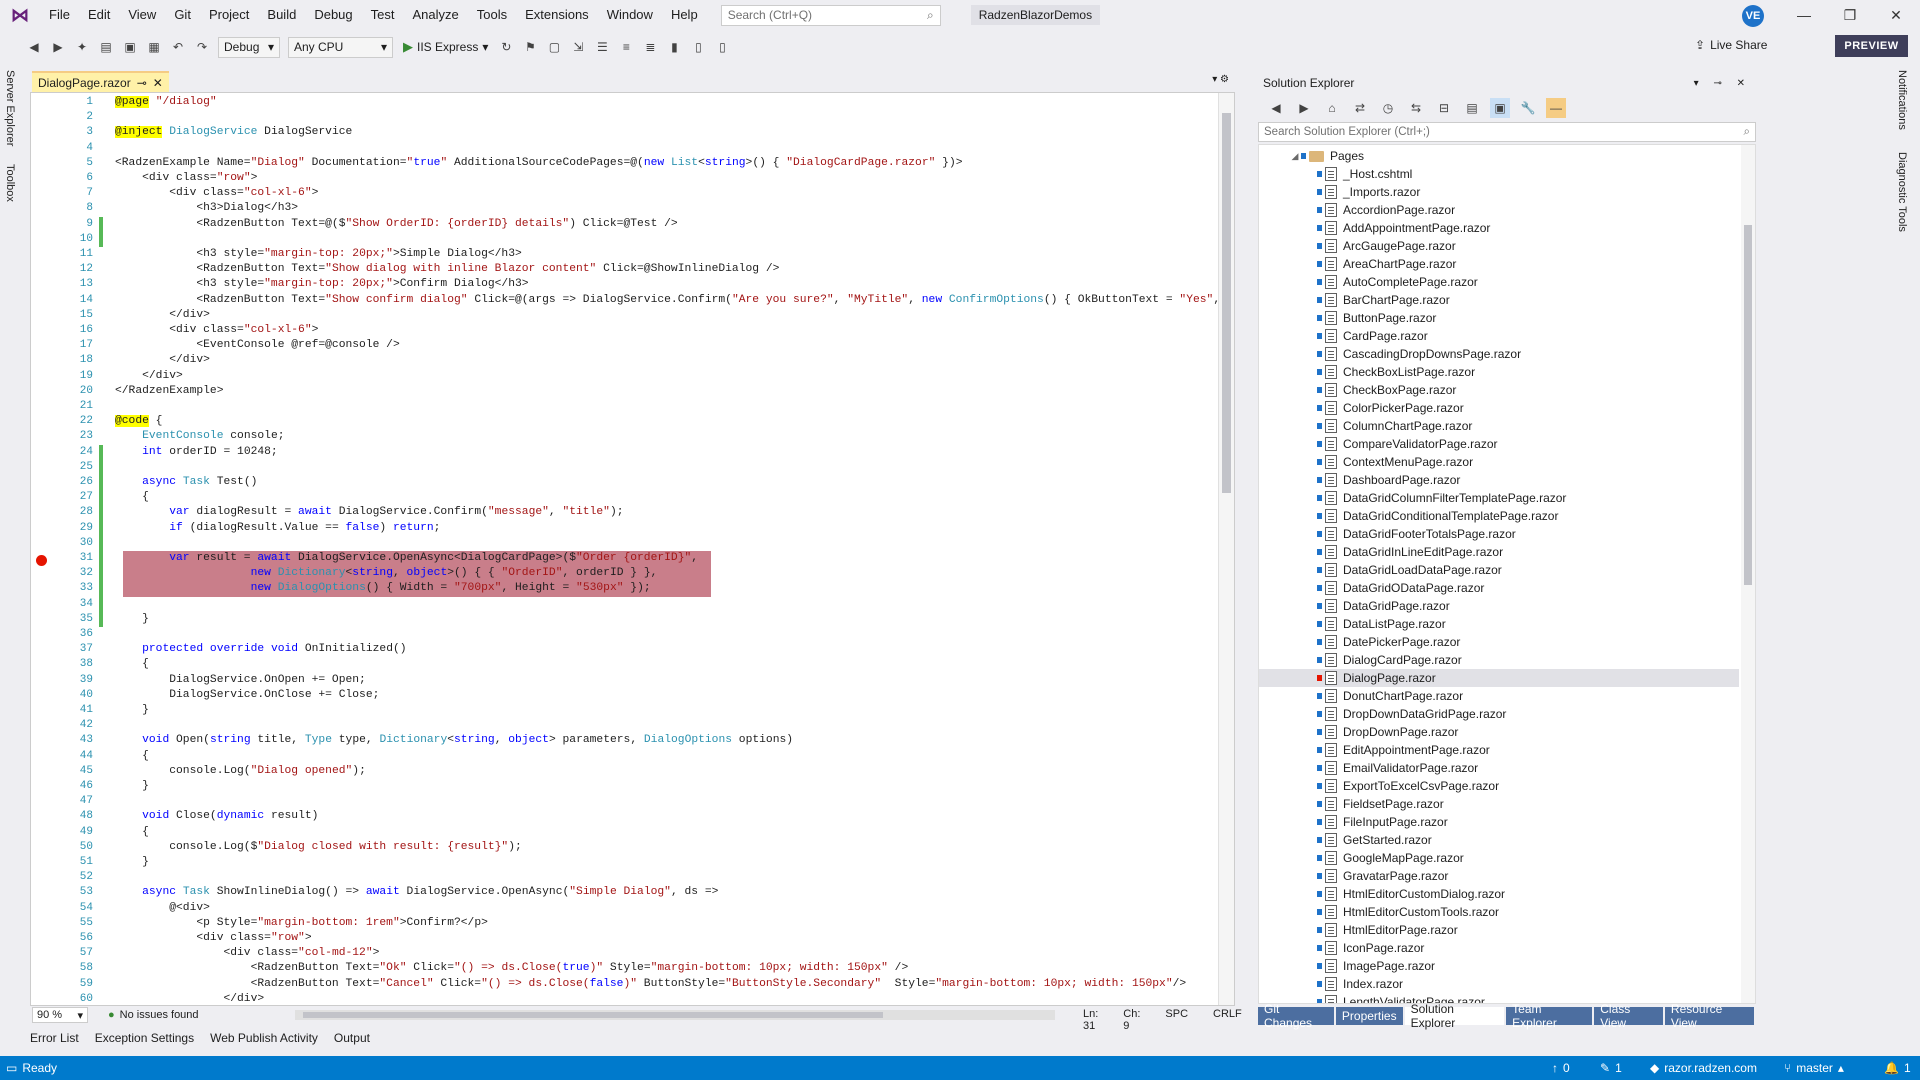  Describe the element at coordinates (1416, 108) in the screenshot. I see `sync-icon: ⇆` at that location.